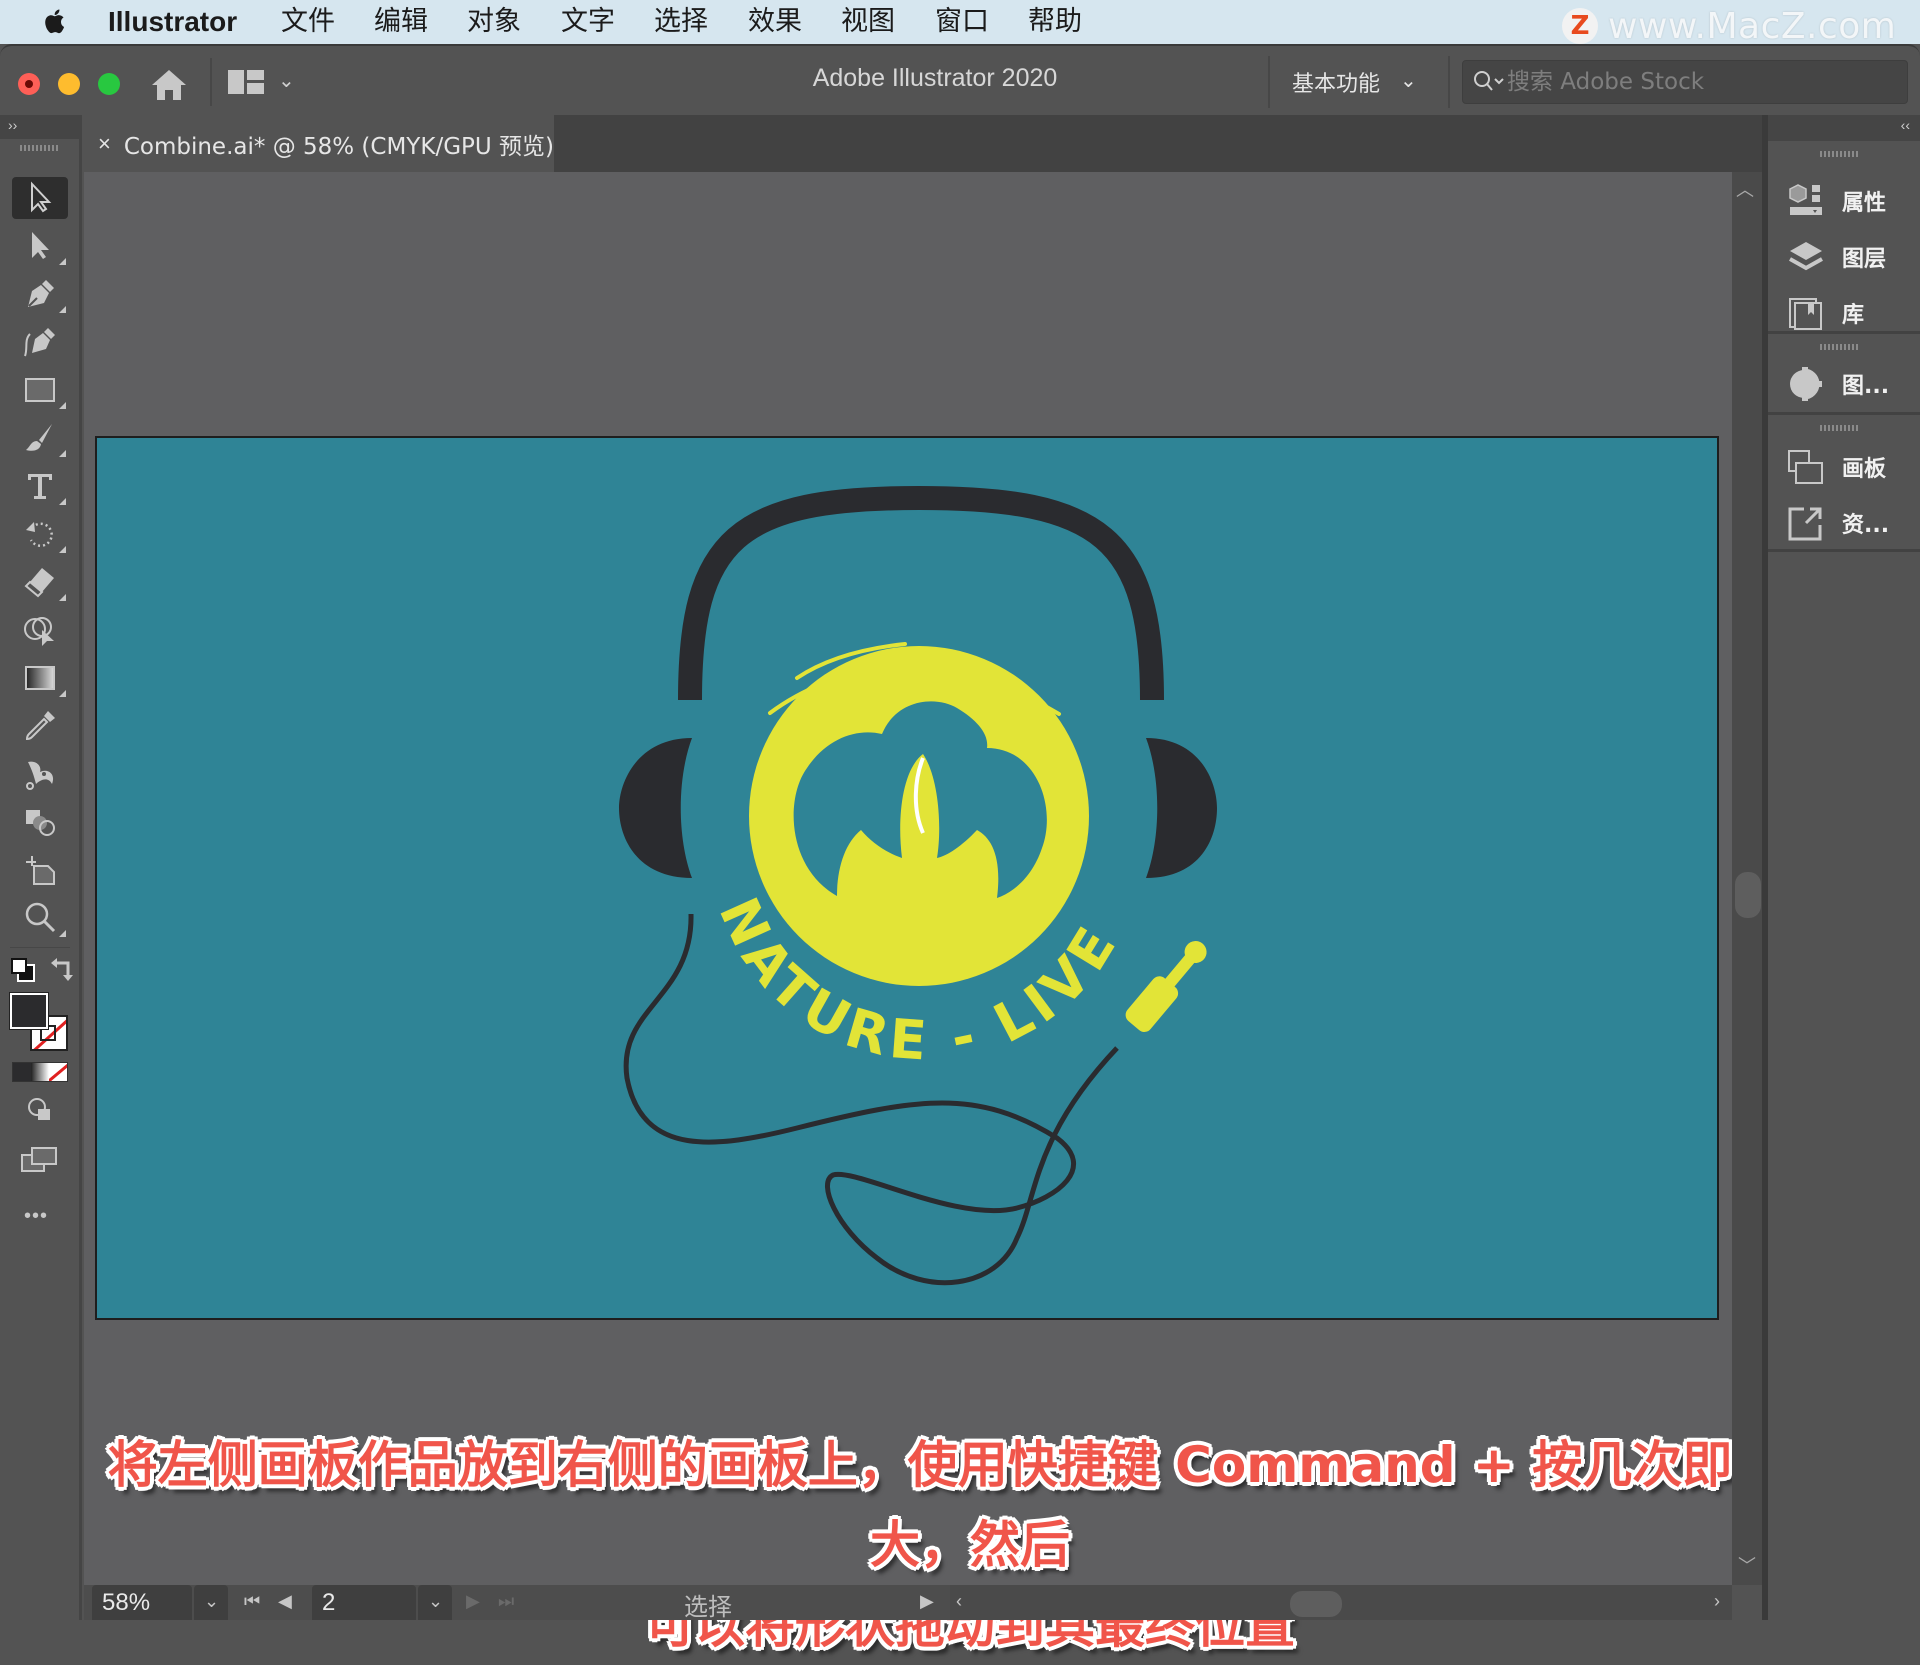  I want to click on magnifier-icon, so click(40, 917).